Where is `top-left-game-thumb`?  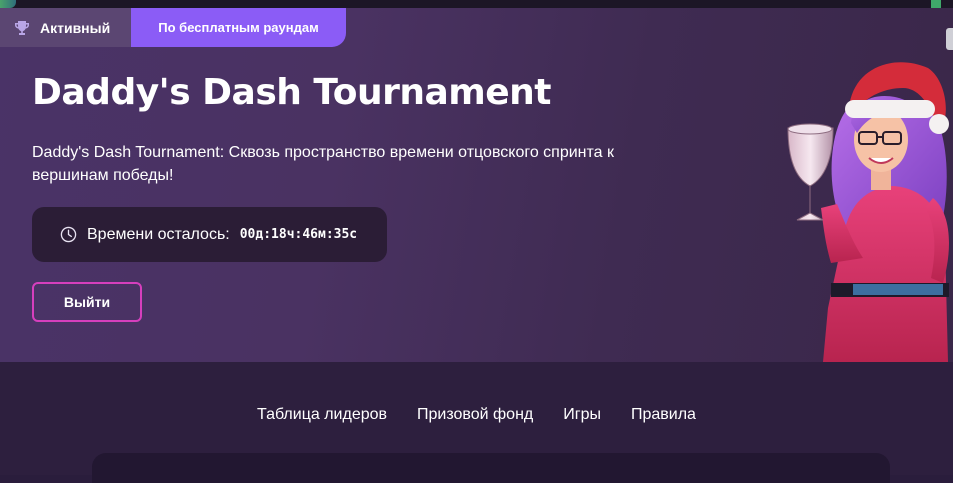 top-left-game-thumb is located at coordinates (8, 4).